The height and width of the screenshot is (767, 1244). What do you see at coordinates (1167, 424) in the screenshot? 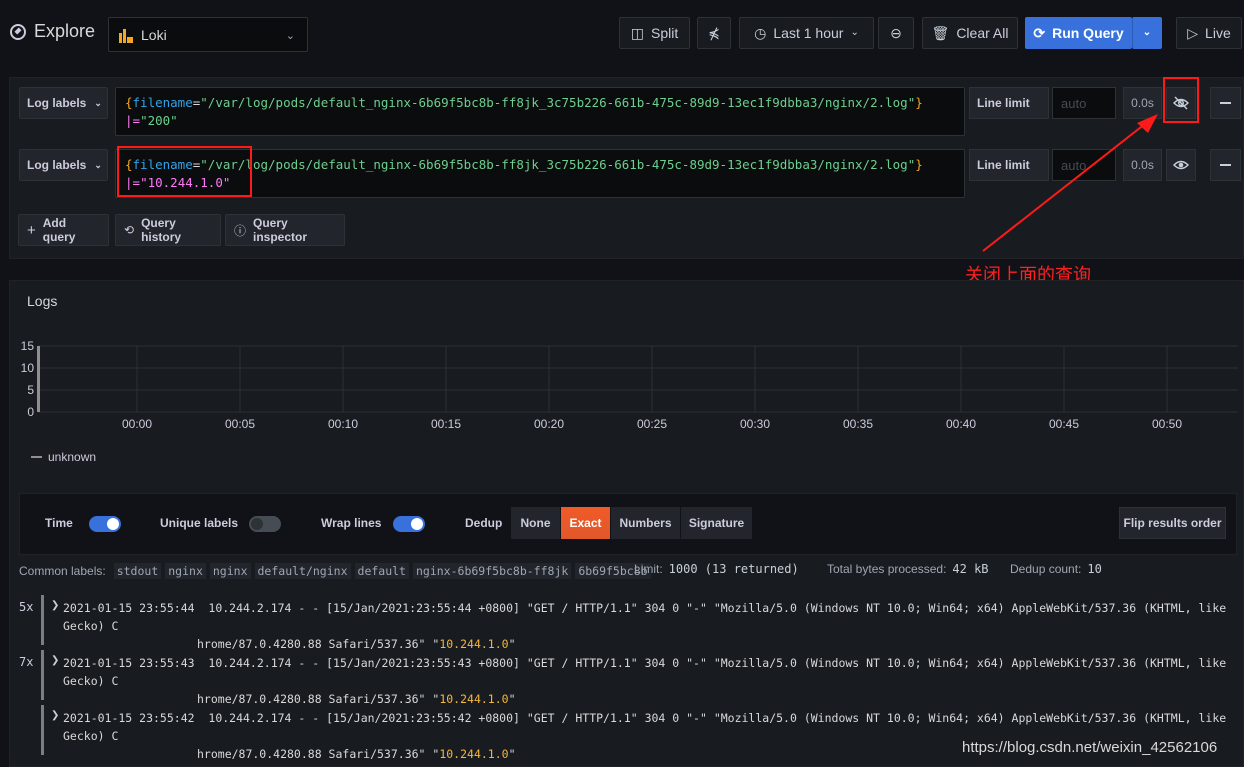
I see `x-tick-label: 00:50` at bounding box center [1167, 424].